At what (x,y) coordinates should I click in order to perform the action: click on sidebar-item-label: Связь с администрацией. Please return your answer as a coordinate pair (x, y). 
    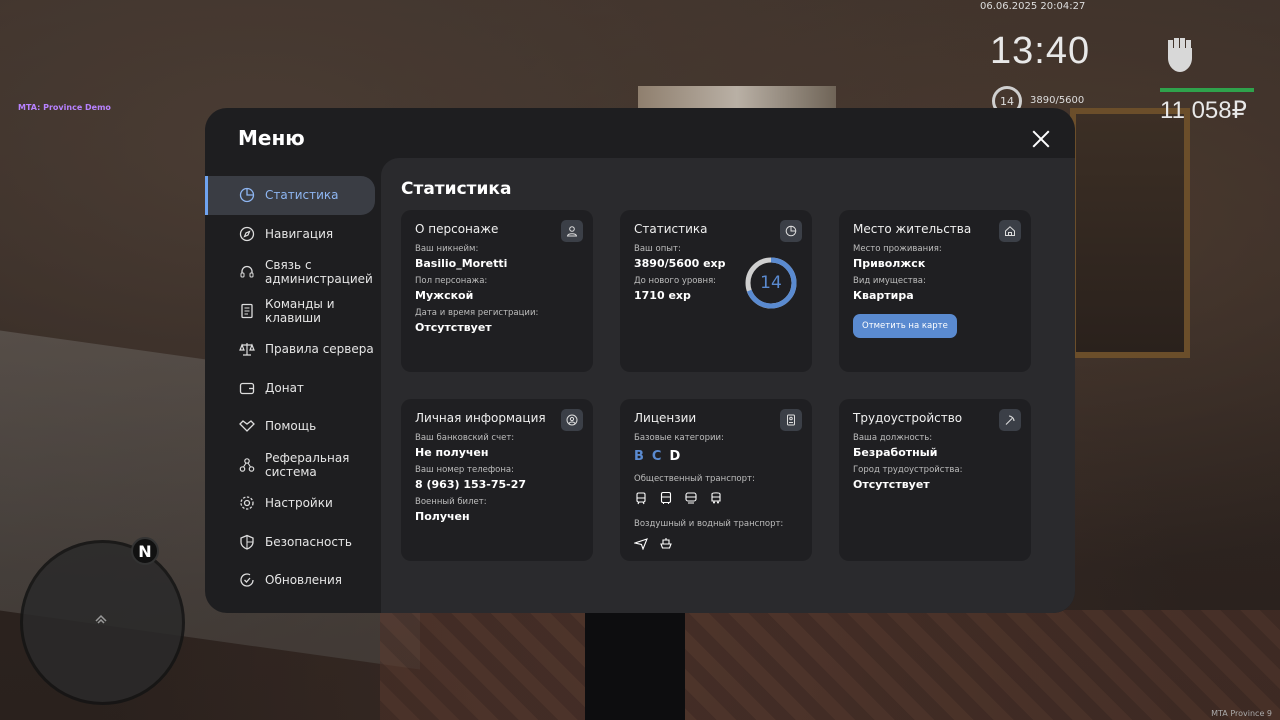
    Looking at the image, I should click on (319, 272).